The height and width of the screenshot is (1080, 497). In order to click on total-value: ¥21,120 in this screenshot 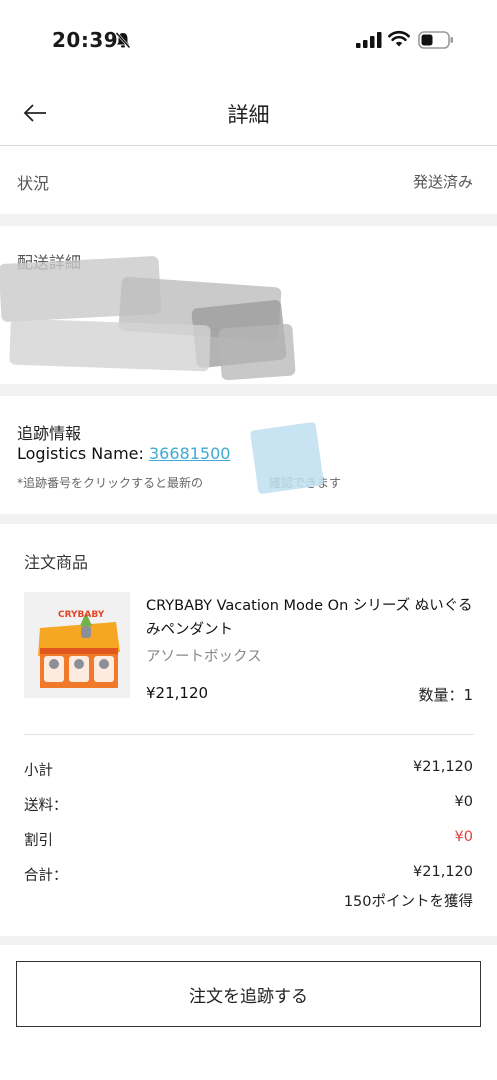, I will do `click(443, 872)`.